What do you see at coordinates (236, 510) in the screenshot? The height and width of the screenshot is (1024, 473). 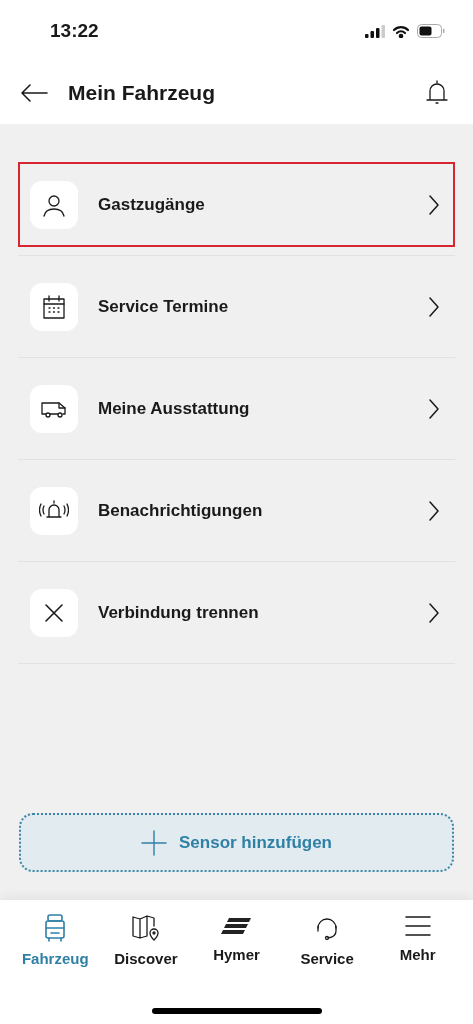 I see `menu-item: Benachrichtigungen` at bounding box center [236, 510].